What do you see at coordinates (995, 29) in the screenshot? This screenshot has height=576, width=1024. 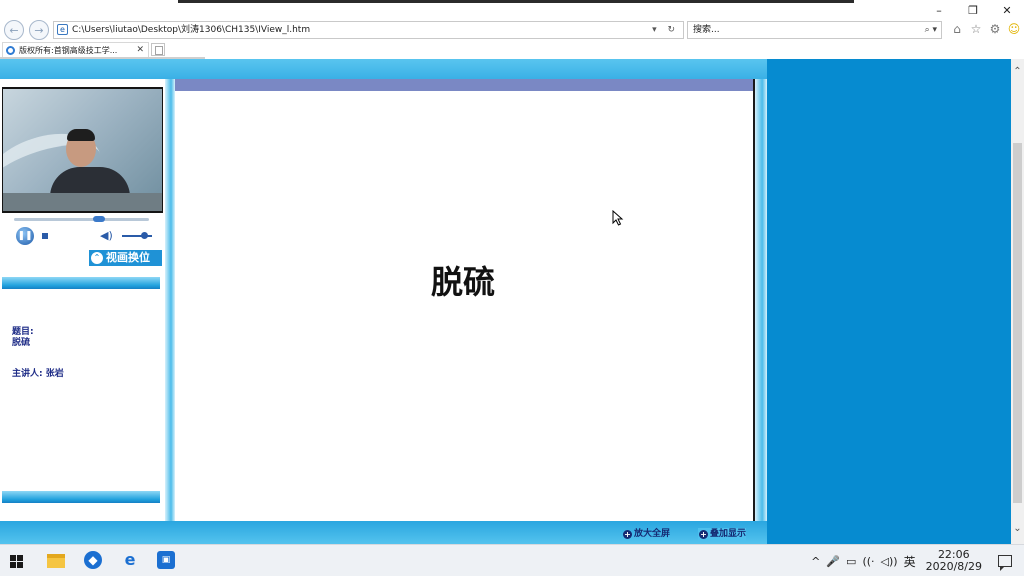 I see `settings-gear-icon: ⚙` at bounding box center [995, 29].